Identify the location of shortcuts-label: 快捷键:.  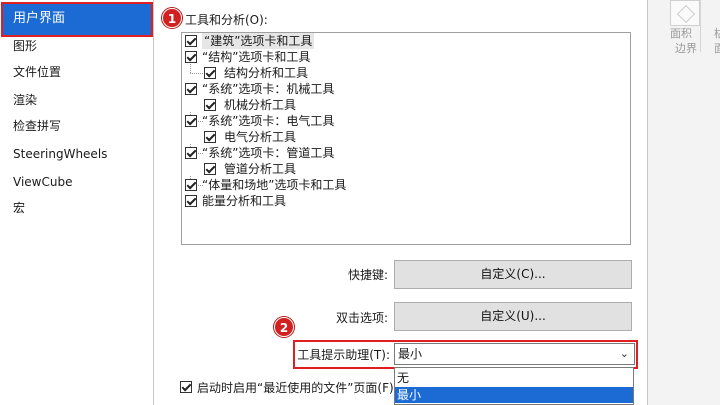
(367, 275).